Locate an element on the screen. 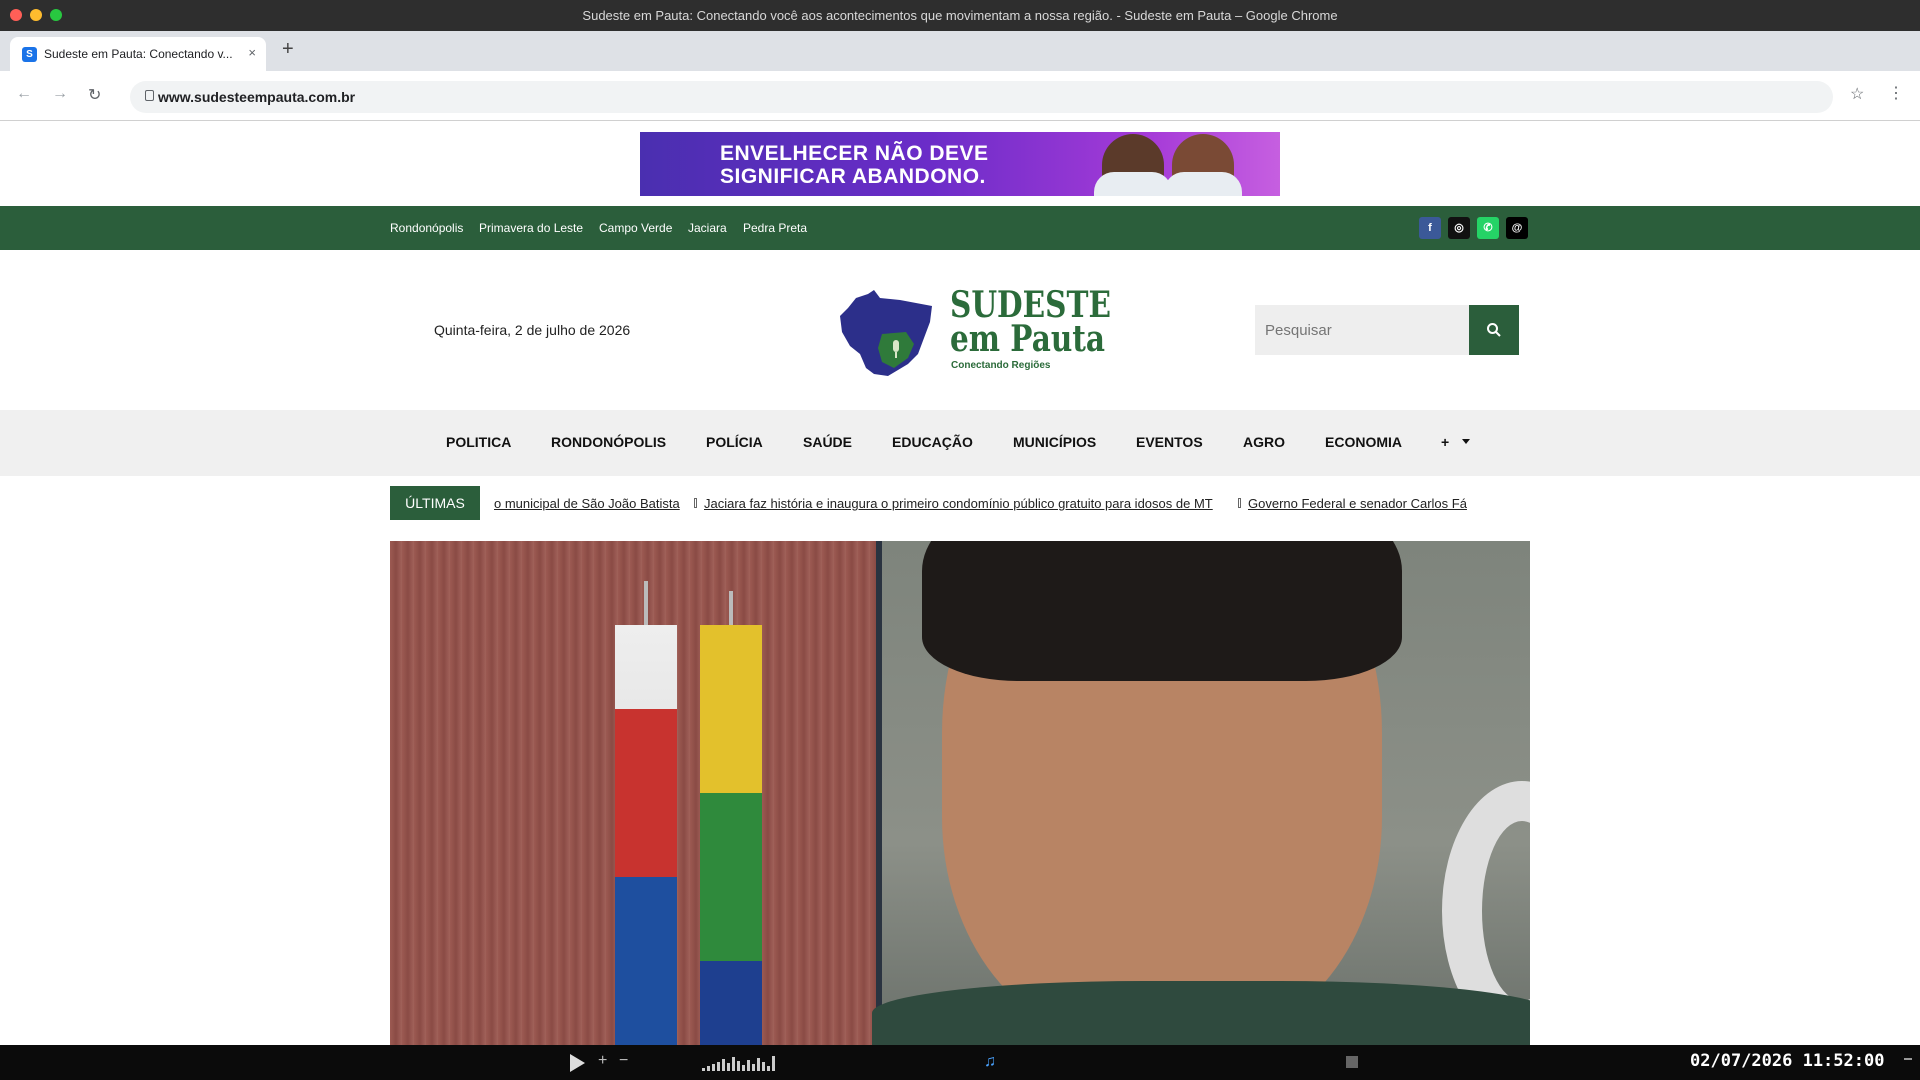  nav-item-eventos: EVENTOS is located at coordinates (1169, 442).